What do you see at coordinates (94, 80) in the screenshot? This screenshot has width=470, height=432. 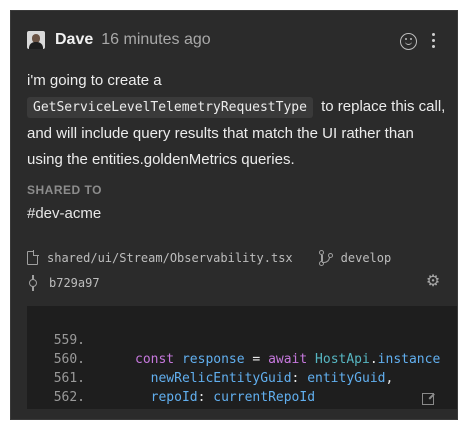 I see `message-text-start: i'm going to create a` at bounding box center [94, 80].